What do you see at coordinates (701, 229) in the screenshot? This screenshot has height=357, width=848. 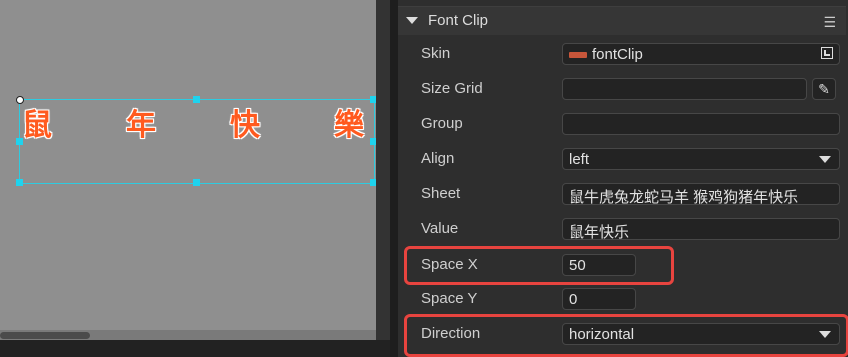 I see `value-input: 鼠年快乐` at bounding box center [701, 229].